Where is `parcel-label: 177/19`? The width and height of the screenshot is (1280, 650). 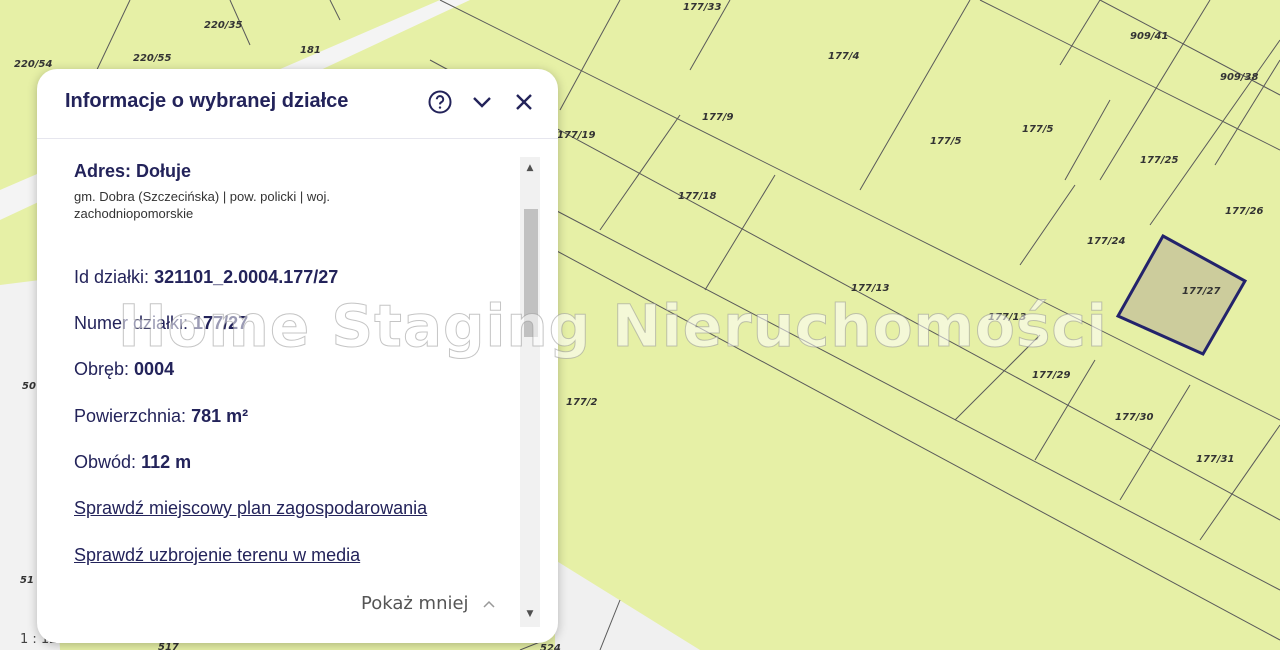 parcel-label: 177/19 is located at coordinates (576, 135).